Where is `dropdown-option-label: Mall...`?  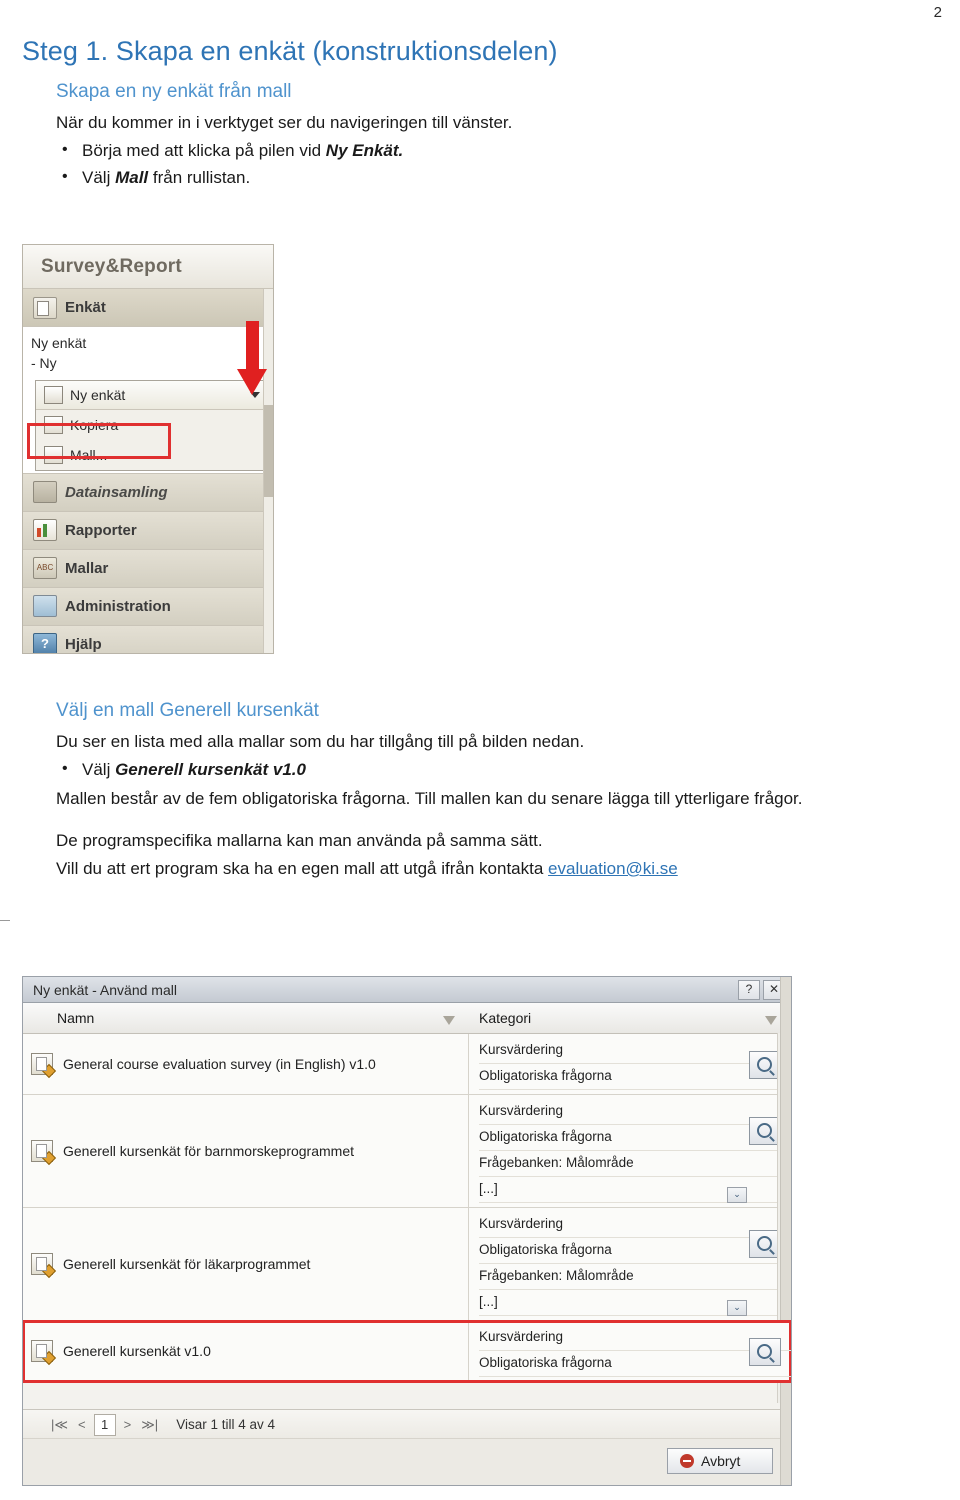 dropdown-option-label: Mall... is located at coordinates (89, 454).